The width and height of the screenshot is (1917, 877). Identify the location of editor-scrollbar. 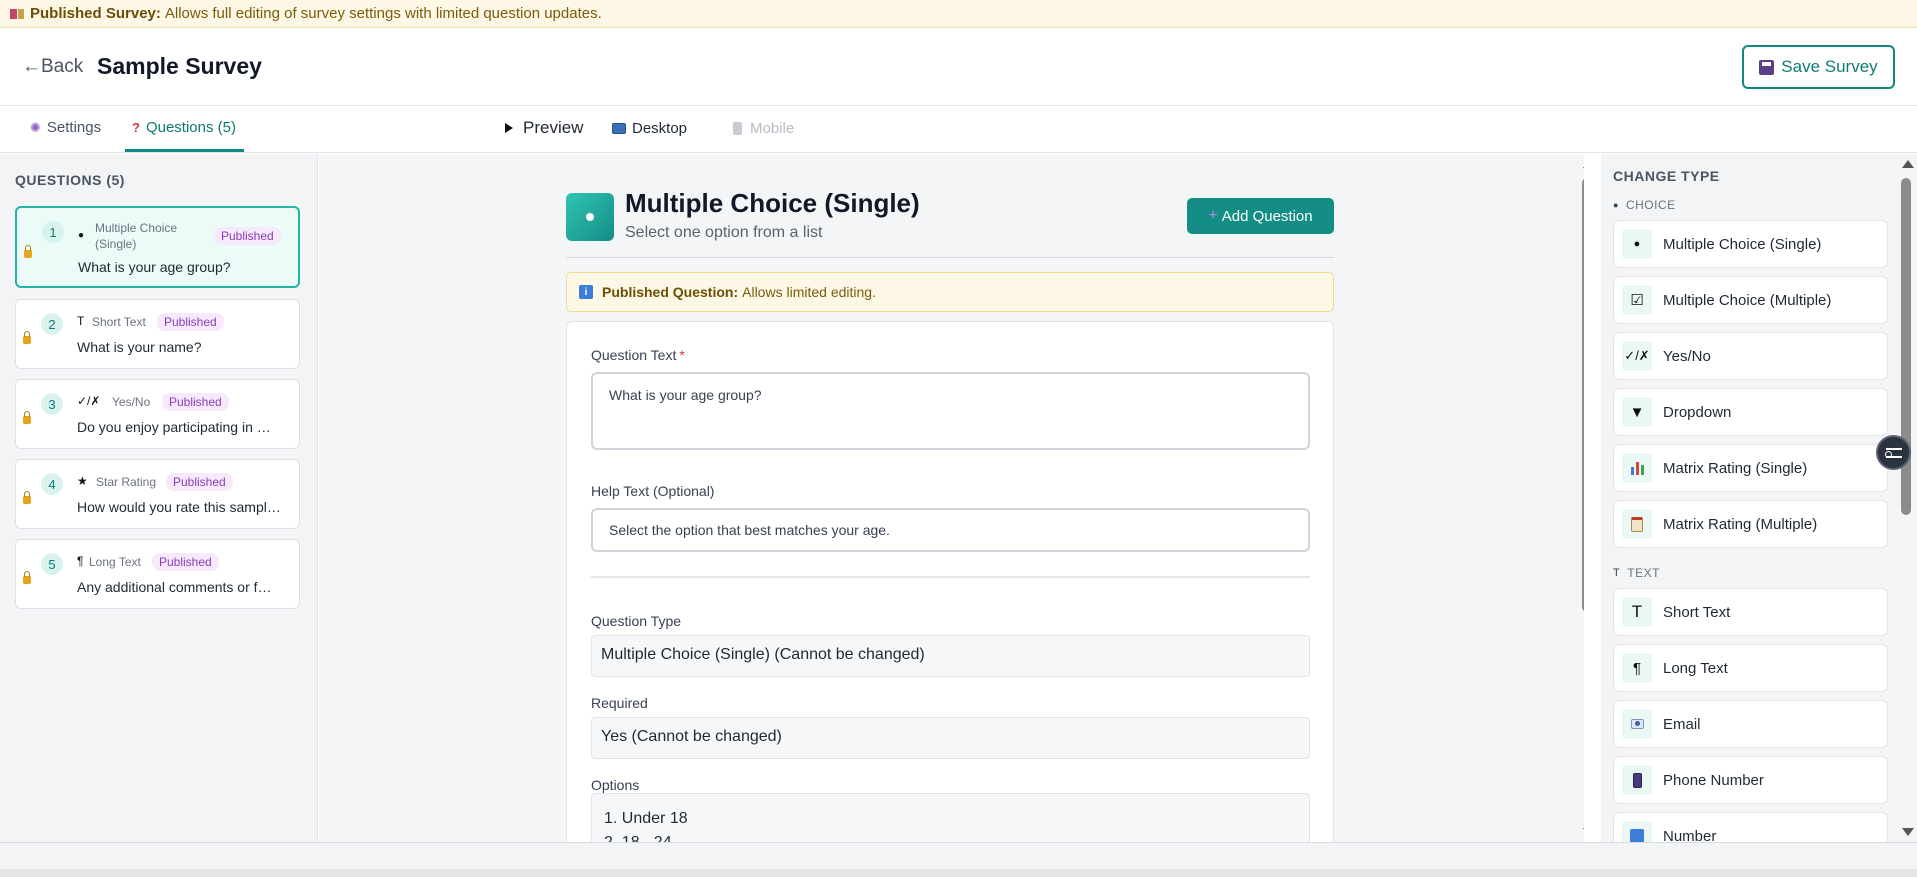
(1582, 498).